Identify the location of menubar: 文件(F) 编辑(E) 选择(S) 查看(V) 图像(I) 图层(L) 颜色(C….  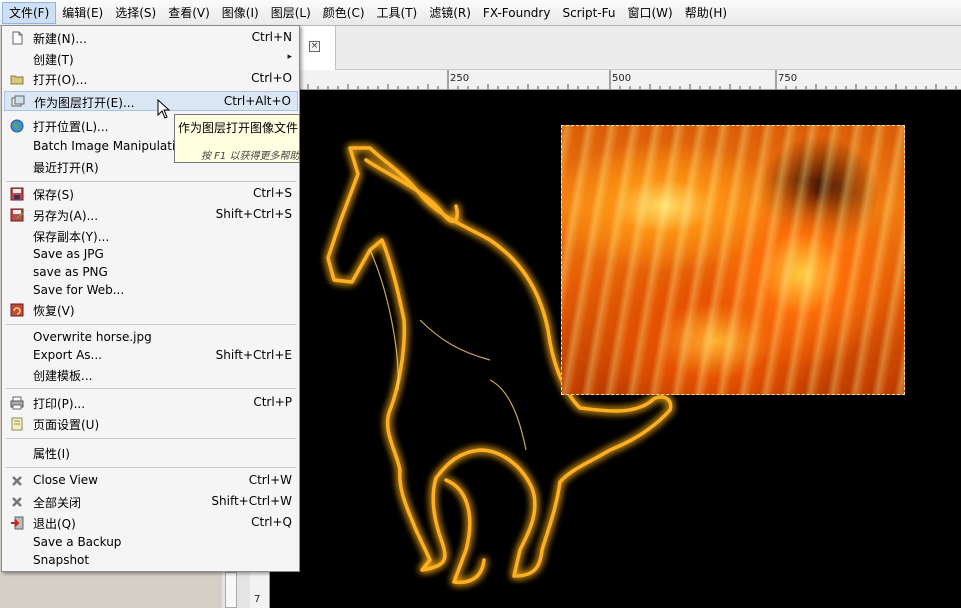
(480, 13).